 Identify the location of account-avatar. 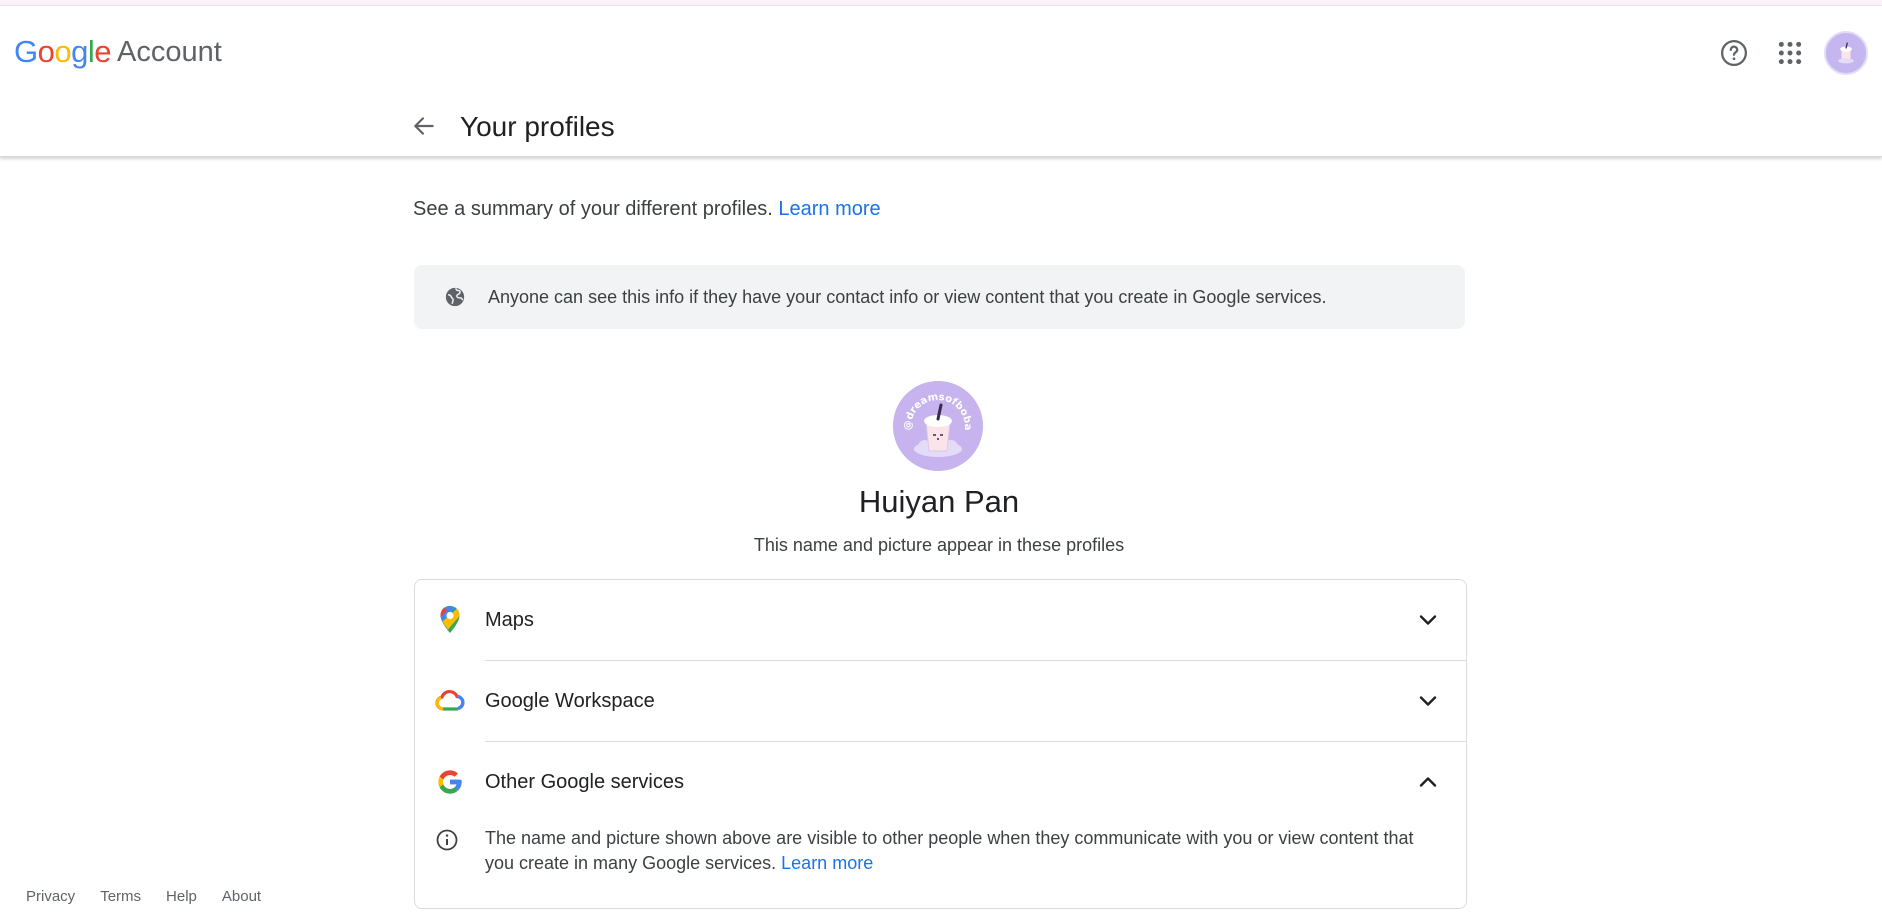
(1846, 53).